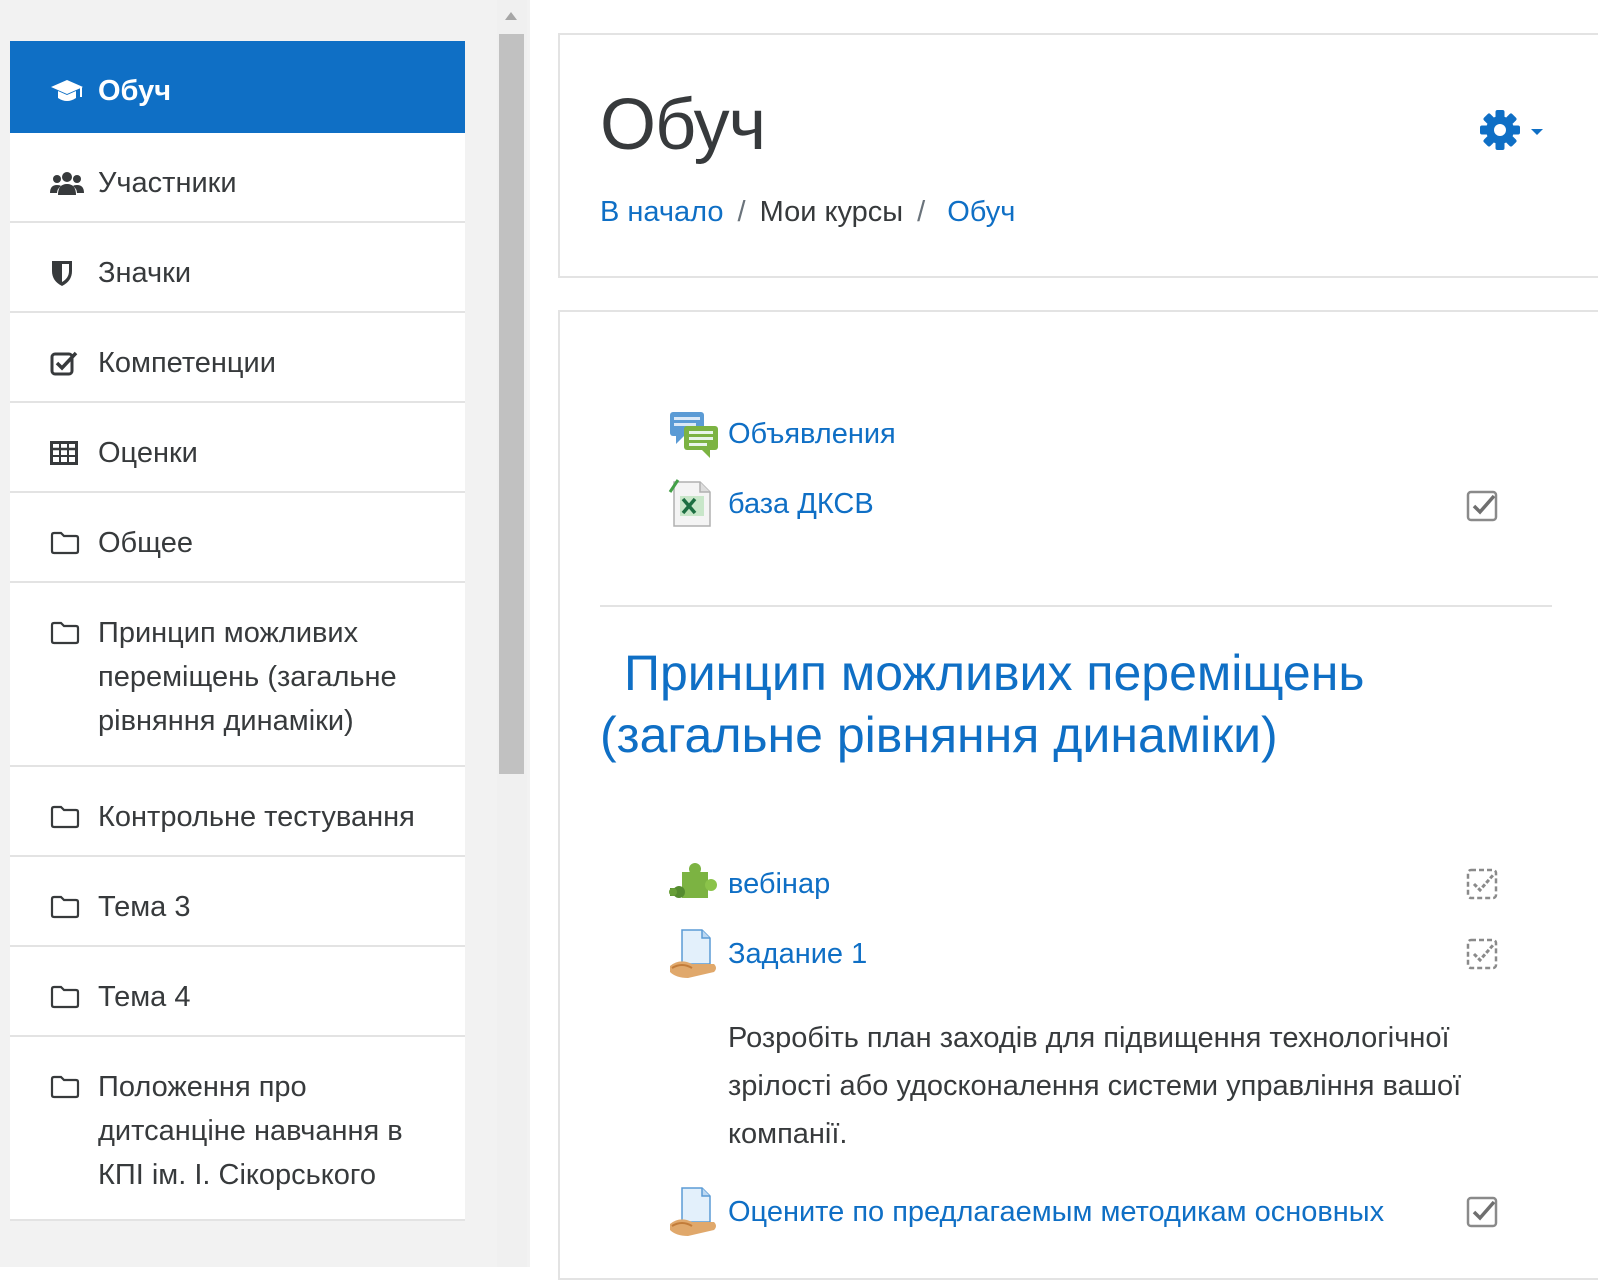 The height and width of the screenshot is (1280, 1598). I want to click on breadcrumb-home-link: В начало, so click(662, 212).